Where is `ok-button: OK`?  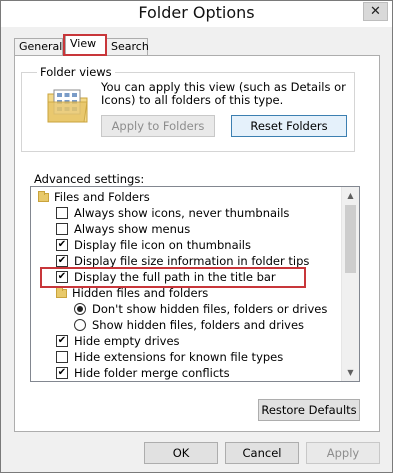 ok-button: OK is located at coordinates (181, 453).